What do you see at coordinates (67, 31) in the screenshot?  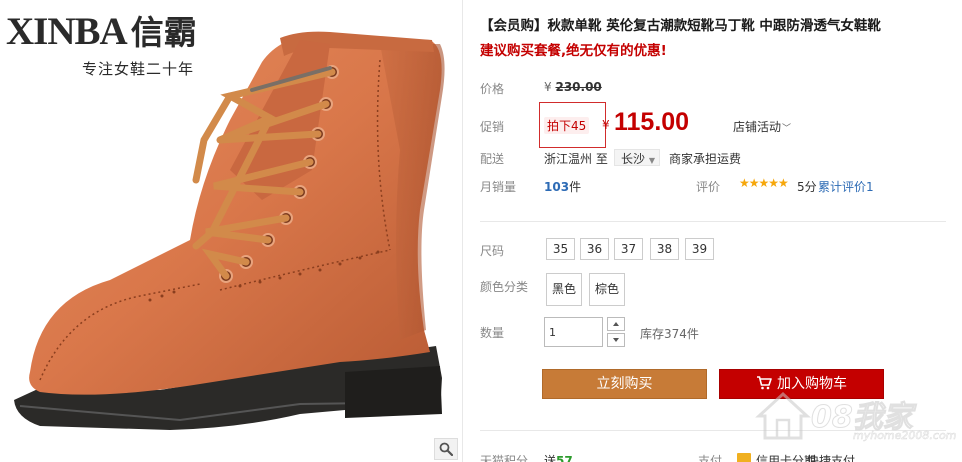 I see `brand-logo-text: XINBA` at bounding box center [67, 31].